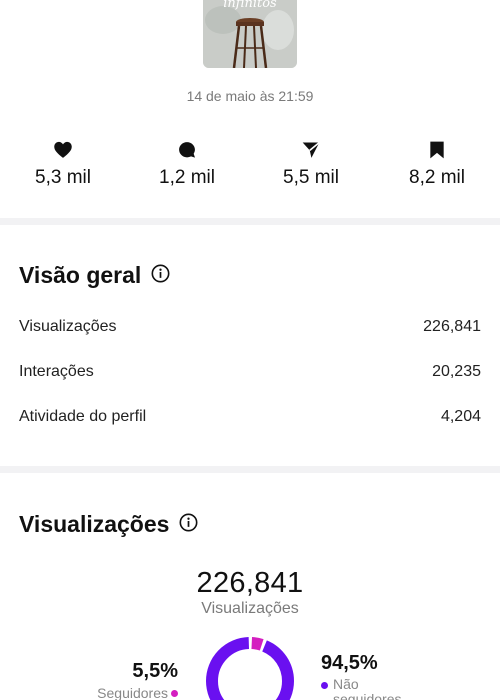 This screenshot has height=700, width=500. I want to click on followers-label: Seguidores, so click(132, 692).